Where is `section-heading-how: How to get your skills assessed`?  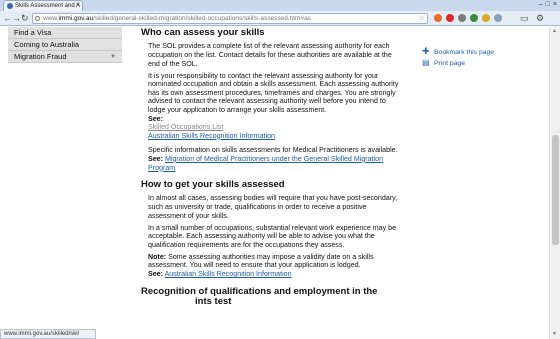 section-heading-how: How to get your skills assessed is located at coordinates (213, 185).